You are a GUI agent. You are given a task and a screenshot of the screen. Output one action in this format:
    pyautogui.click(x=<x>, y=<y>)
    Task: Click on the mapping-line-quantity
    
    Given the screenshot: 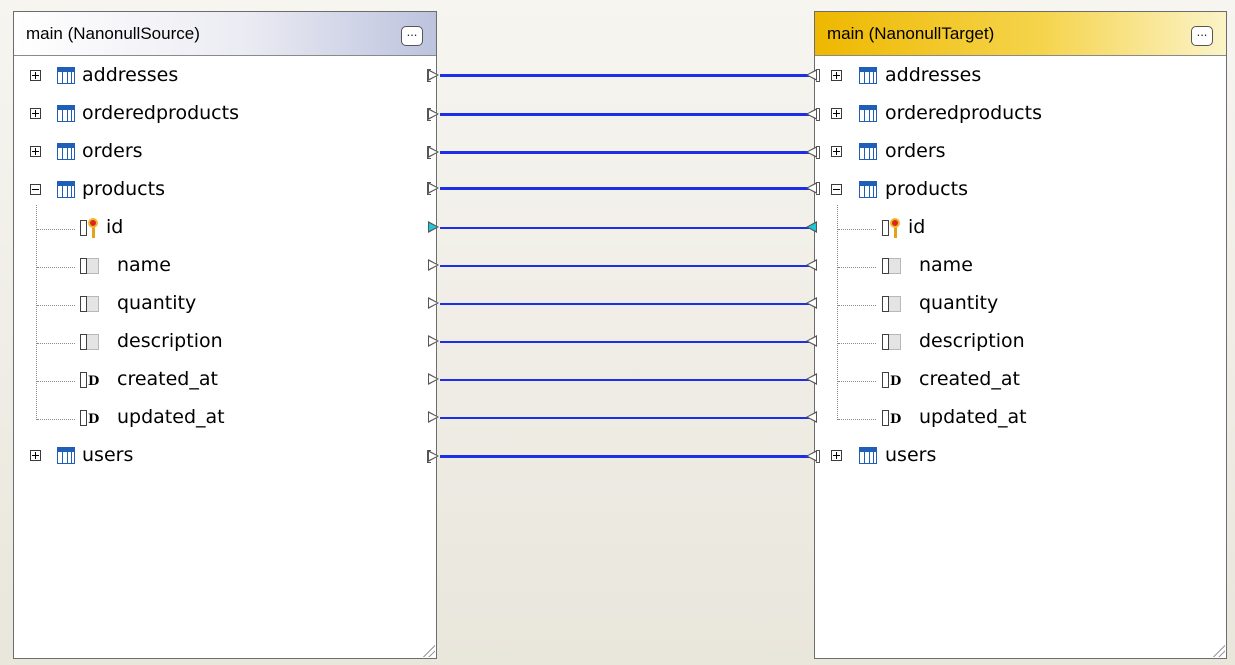 What is the action you would take?
    pyautogui.click(x=626, y=304)
    